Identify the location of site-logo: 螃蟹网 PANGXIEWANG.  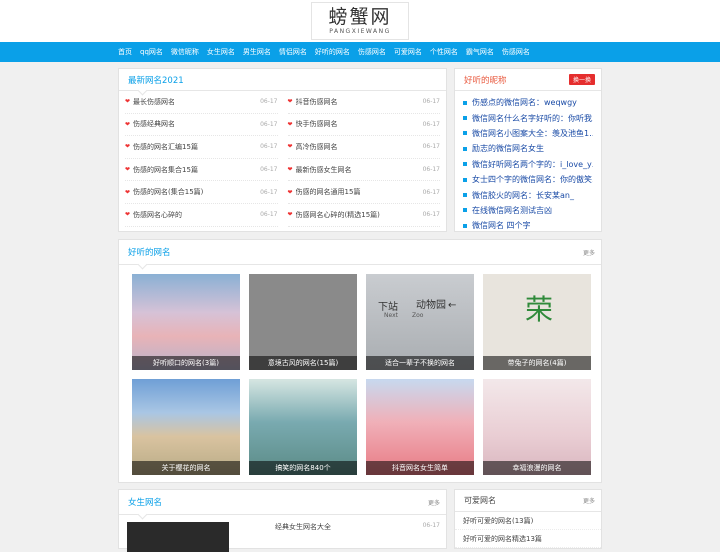
(360, 21).